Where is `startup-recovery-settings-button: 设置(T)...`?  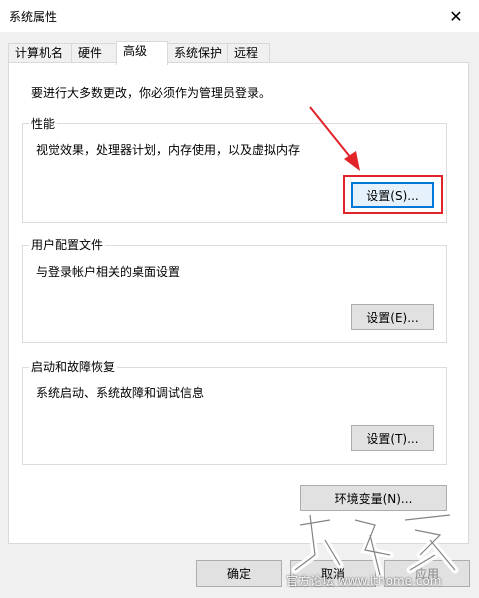 startup-recovery-settings-button: 设置(T)... is located at coordinates (392, 438).